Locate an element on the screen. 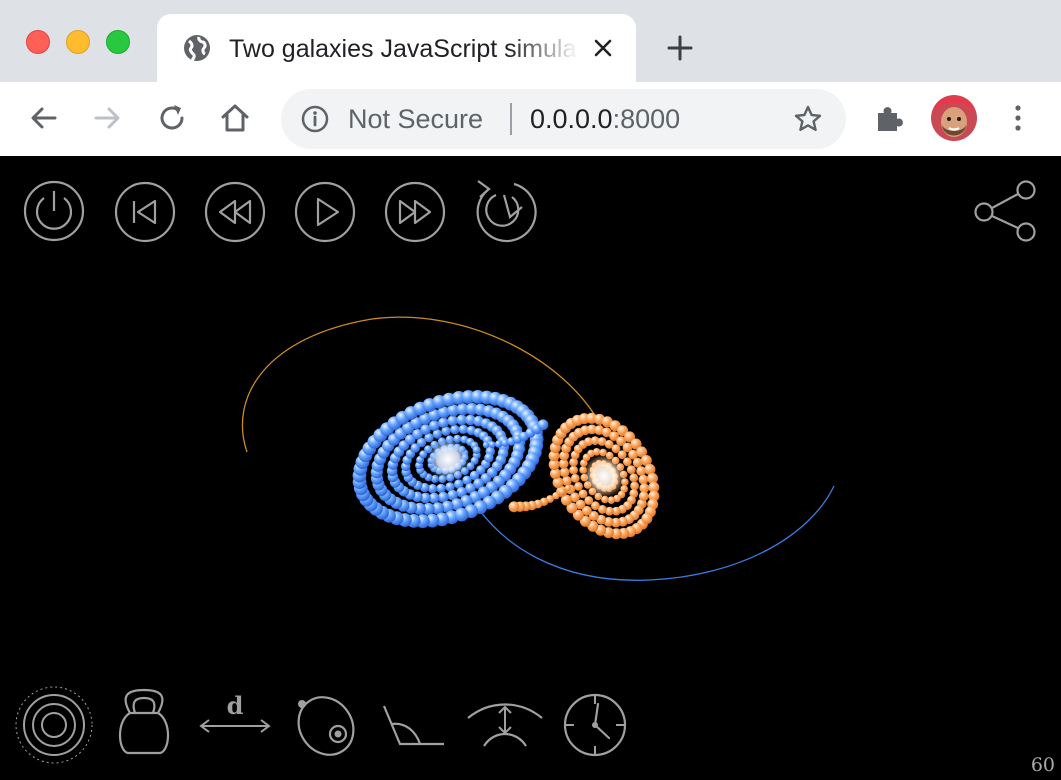  url-port: :8000 is located at coordinates (646, 119).